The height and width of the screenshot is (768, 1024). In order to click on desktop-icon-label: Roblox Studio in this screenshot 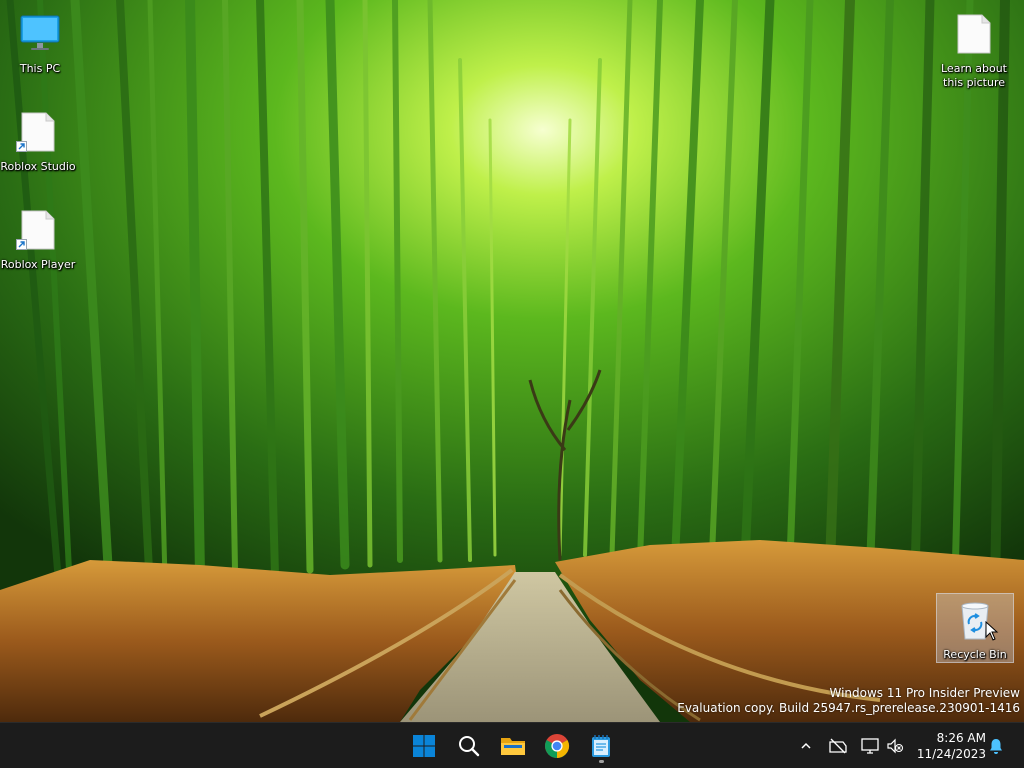, I will do `click(38, 166)`.